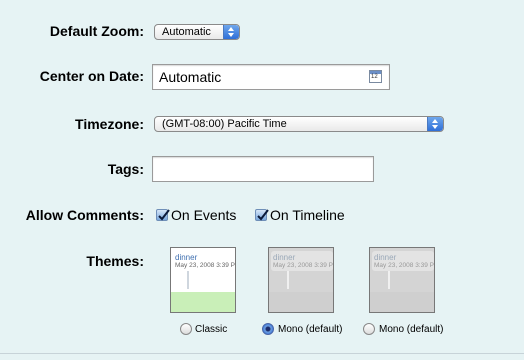 The height and width of the screenshot is (360, 524). What do you see at coordinates (310, 329) in the screenshot?
I see `theme-label-mono-1: Mono (default)` at bounding box center [310, 329].